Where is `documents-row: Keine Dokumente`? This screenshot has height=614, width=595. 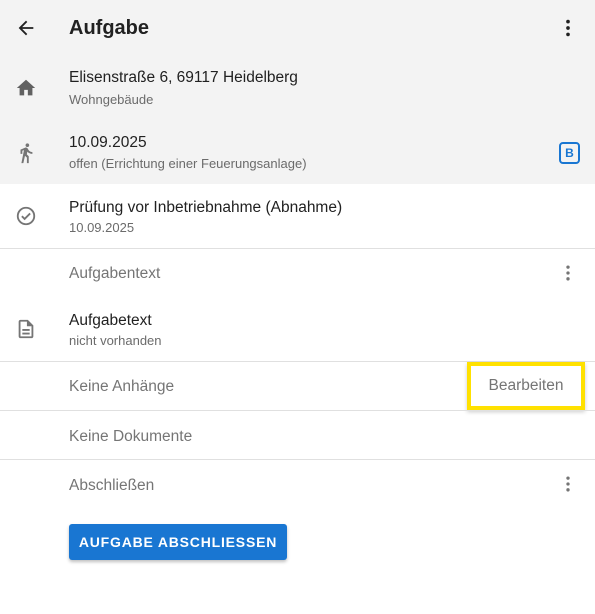 documents-row: Keine Dokumente is located at coordinates (297, 435).